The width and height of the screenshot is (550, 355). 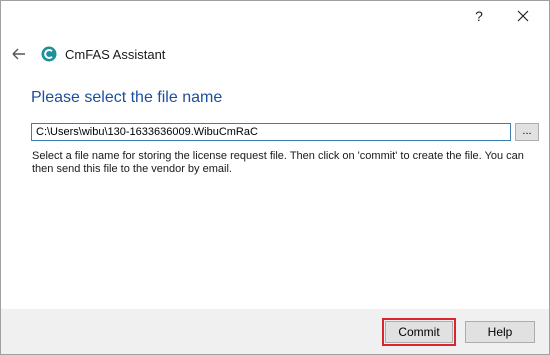 I want to click on close-icon, so click(x=523, y=16).